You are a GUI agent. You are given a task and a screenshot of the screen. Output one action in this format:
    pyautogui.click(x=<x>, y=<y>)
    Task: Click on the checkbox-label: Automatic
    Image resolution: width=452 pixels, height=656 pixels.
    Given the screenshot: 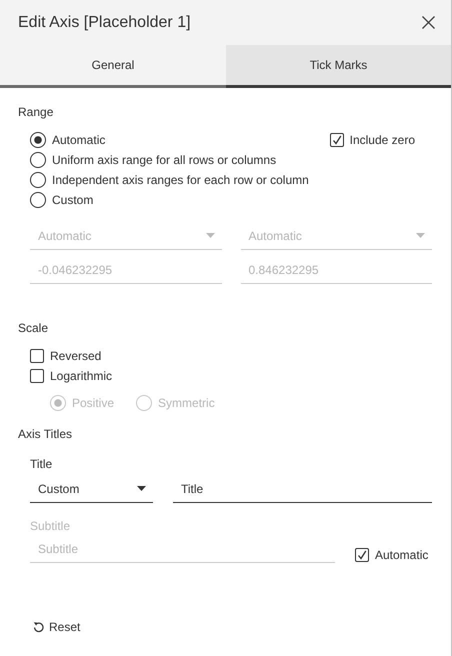 What is the action you would take?
    pyautogui.click(x=401, y=555)
    